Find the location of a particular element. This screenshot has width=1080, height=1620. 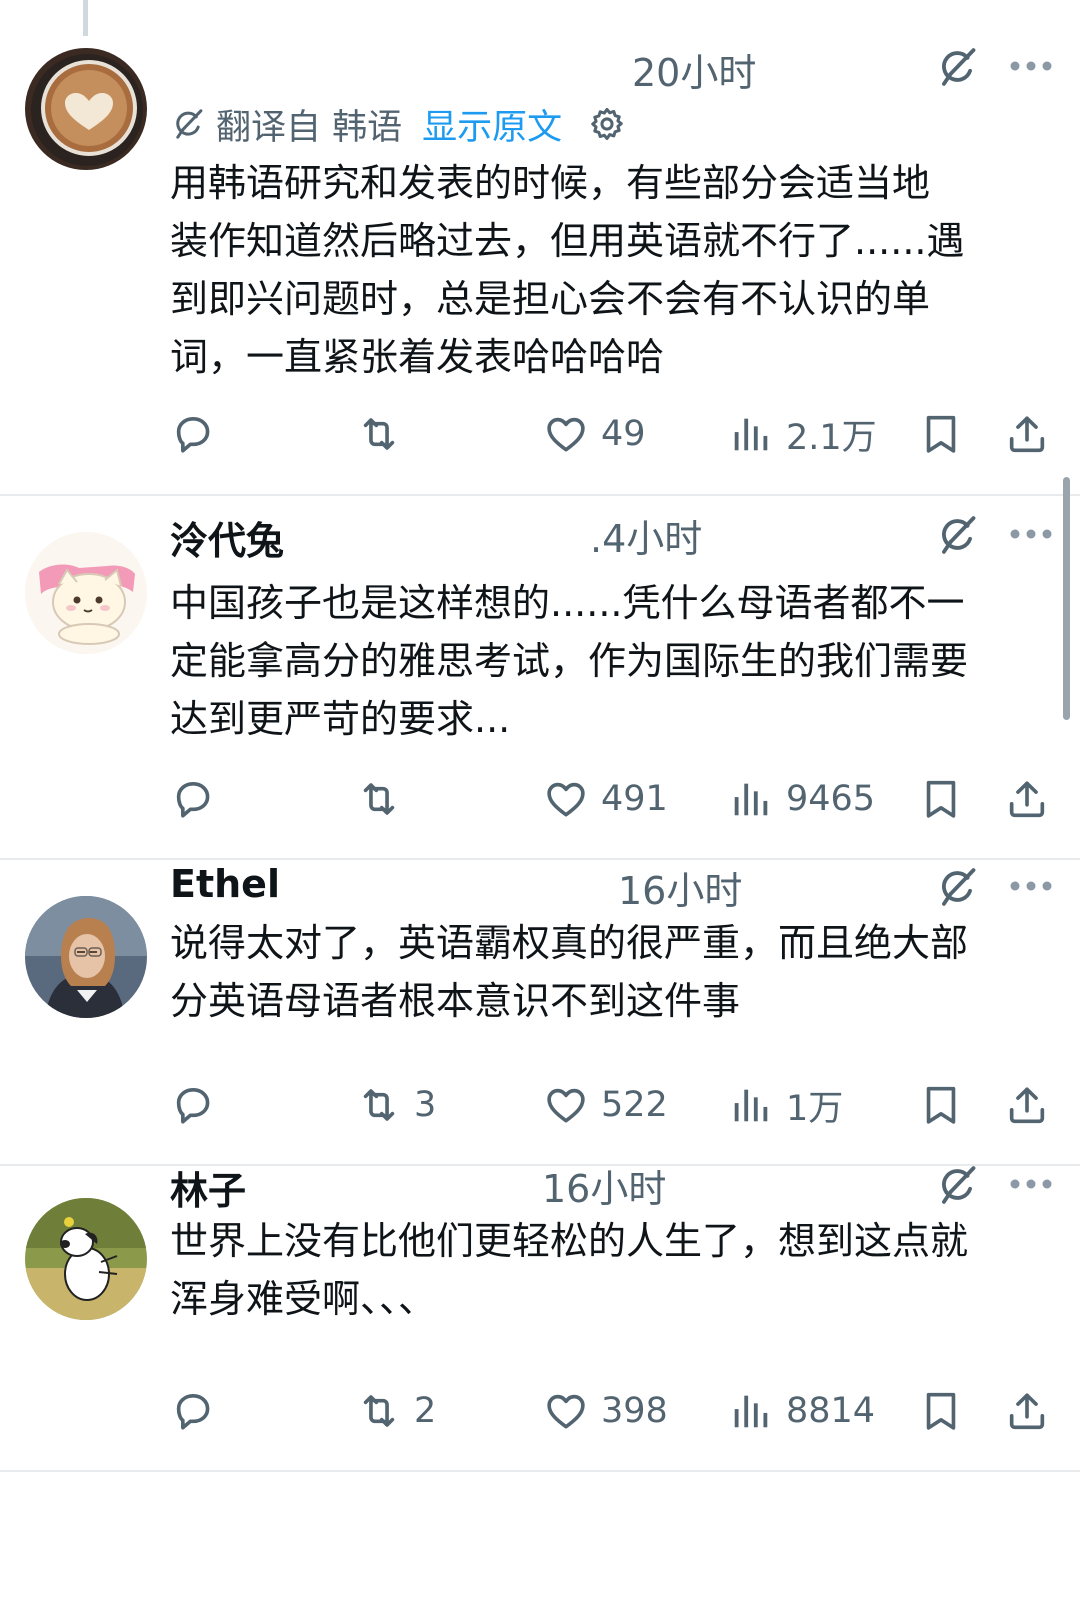

like-count: 491 is located at coordinates (634, 799).